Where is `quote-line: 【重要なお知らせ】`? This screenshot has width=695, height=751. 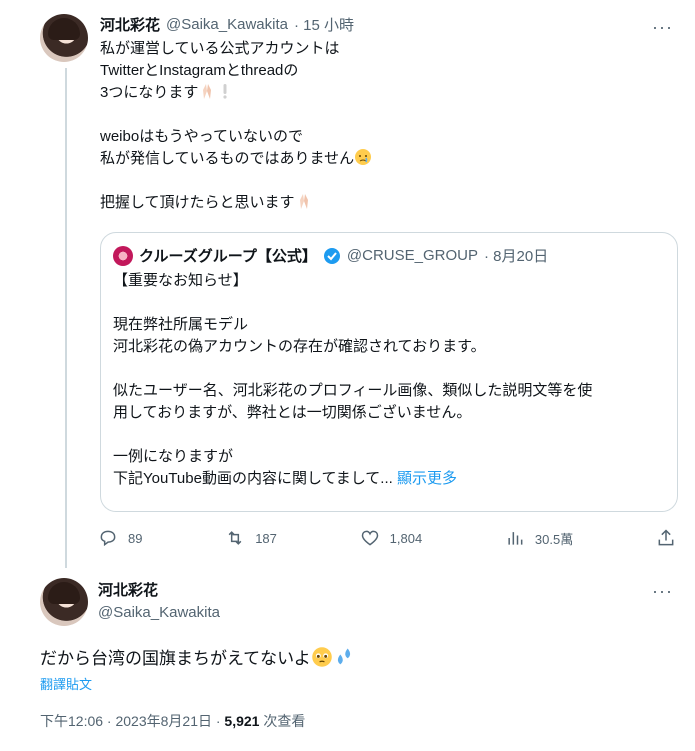 quote-line: 【重要なお知らせ】 is located at coordinates (180, 280).